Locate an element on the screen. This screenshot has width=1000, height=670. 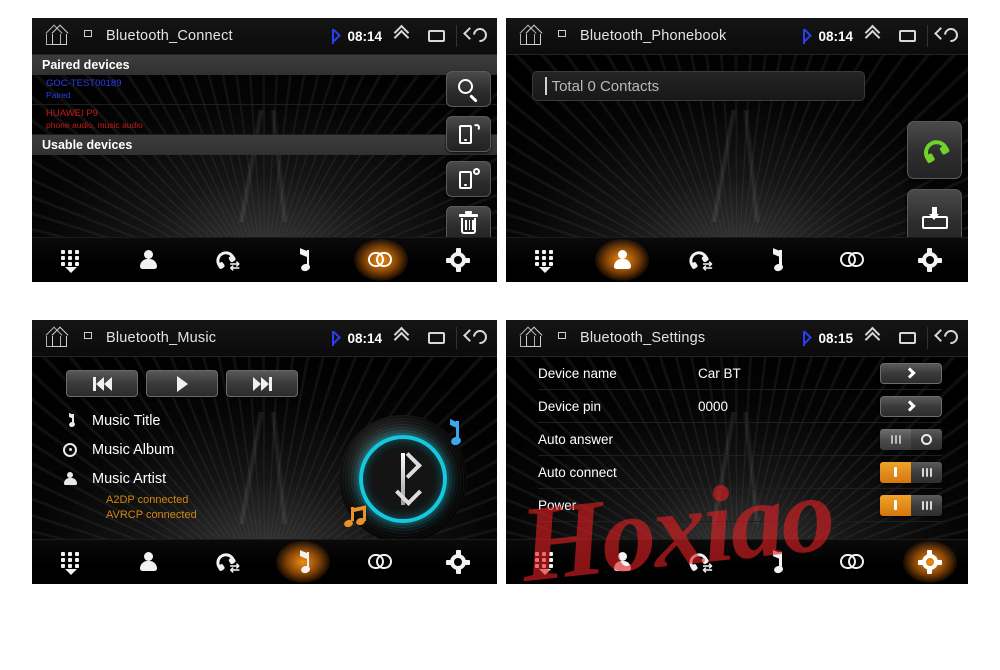
link-icon is located at coordinates (852, 562).